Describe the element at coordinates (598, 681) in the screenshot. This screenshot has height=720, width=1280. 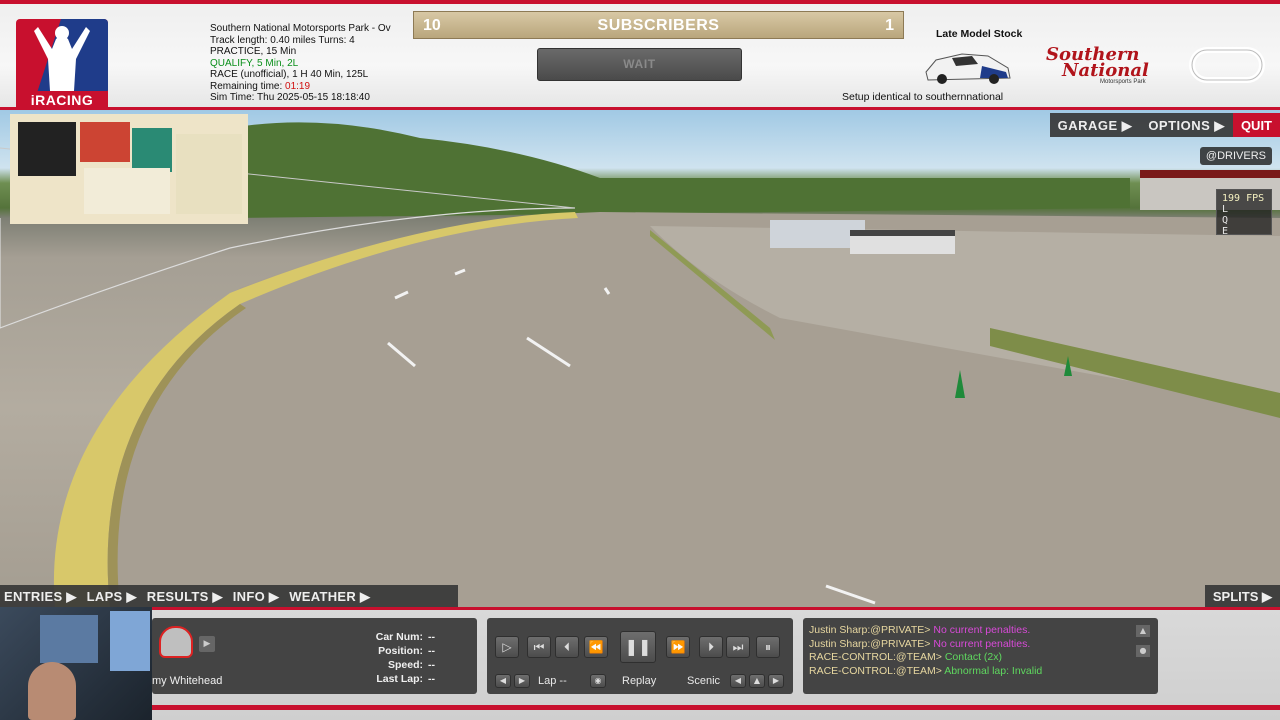
I see `camera-icon: ◉` at that location.